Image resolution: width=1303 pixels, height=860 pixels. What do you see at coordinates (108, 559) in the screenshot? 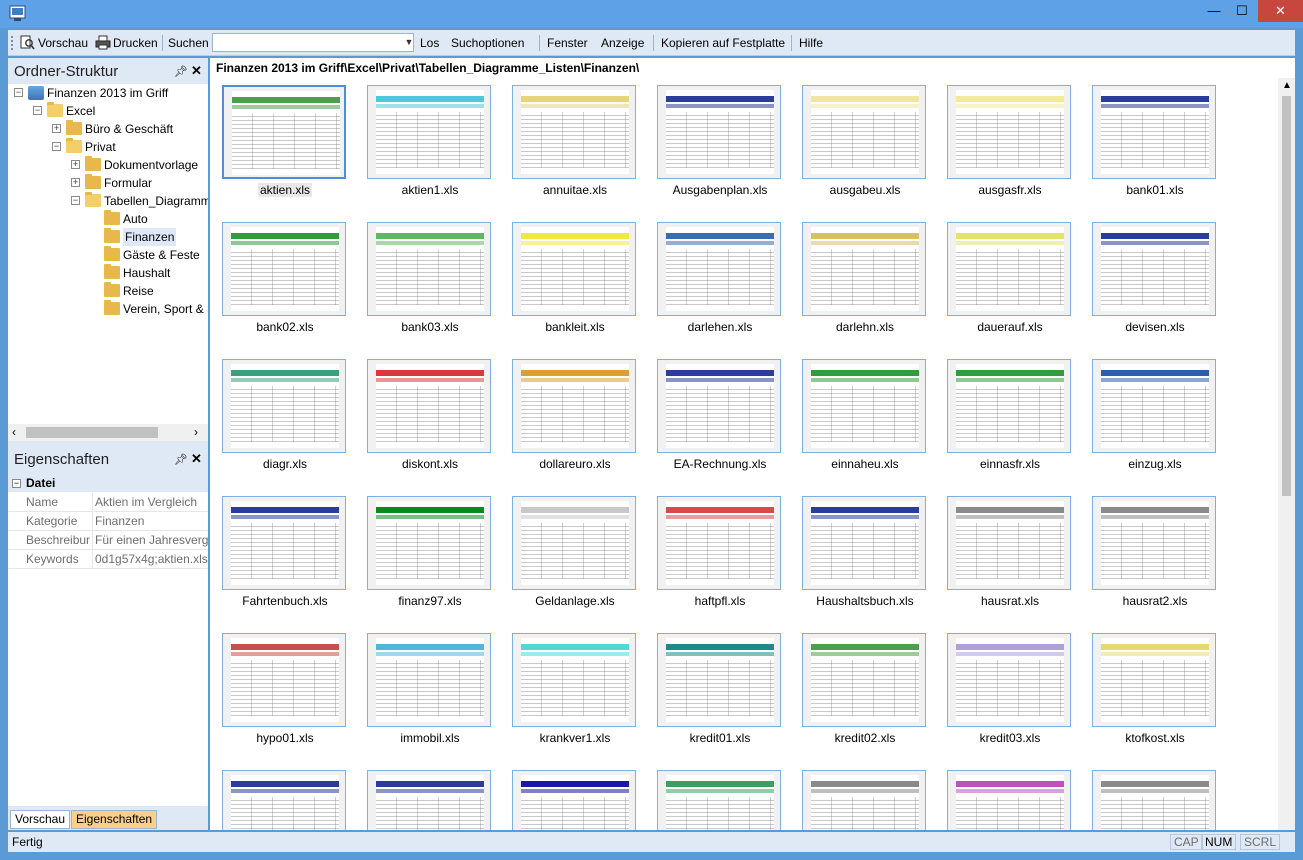
I see `property-row: Keywords 0d1g57x4g;aktien.xls;` at bounding box center [108, 559].